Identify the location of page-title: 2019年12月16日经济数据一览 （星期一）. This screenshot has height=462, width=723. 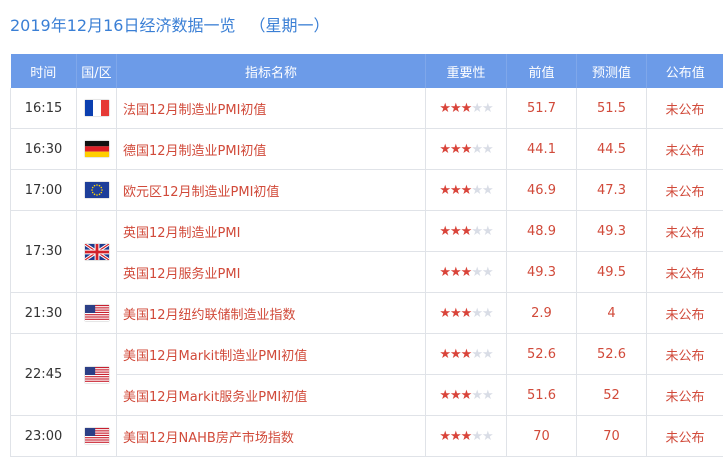
(169, 26).